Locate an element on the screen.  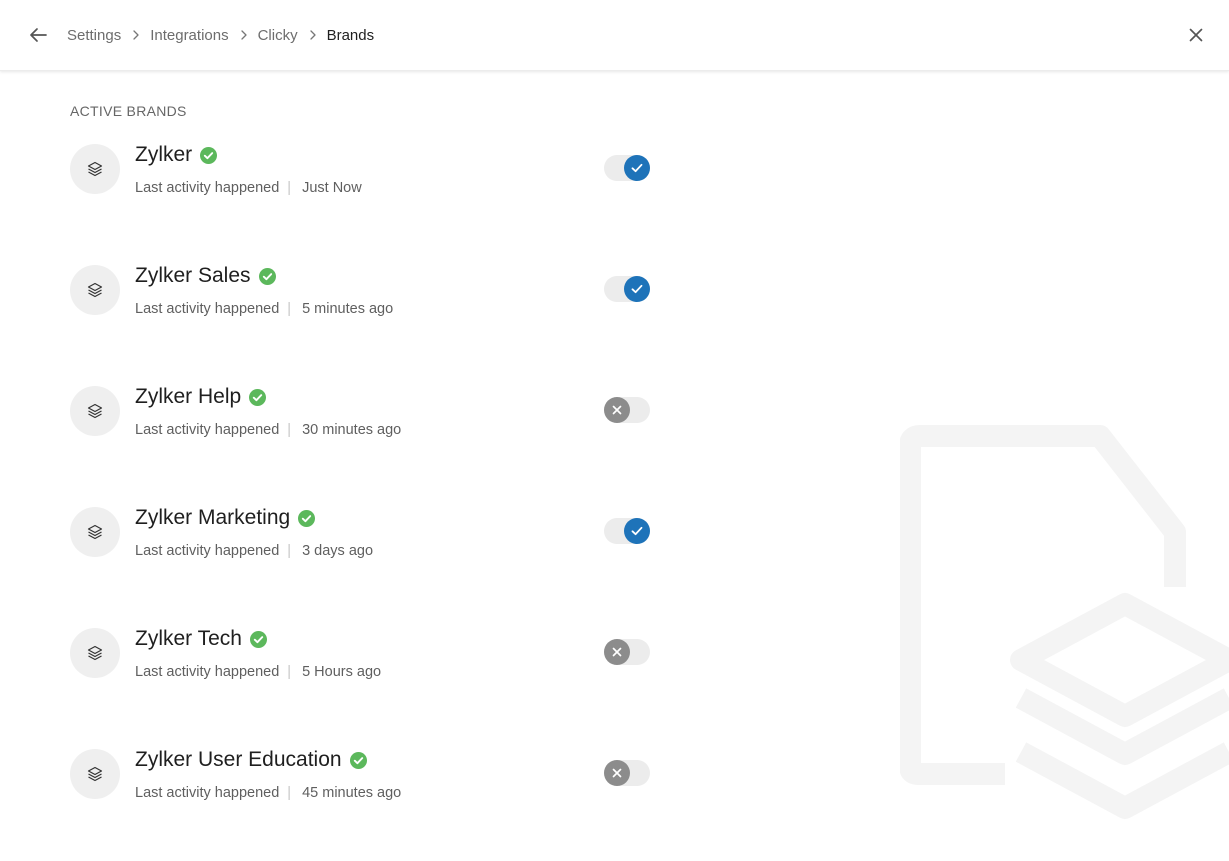
arrow-left-icon is located at coordinates (38, 35).